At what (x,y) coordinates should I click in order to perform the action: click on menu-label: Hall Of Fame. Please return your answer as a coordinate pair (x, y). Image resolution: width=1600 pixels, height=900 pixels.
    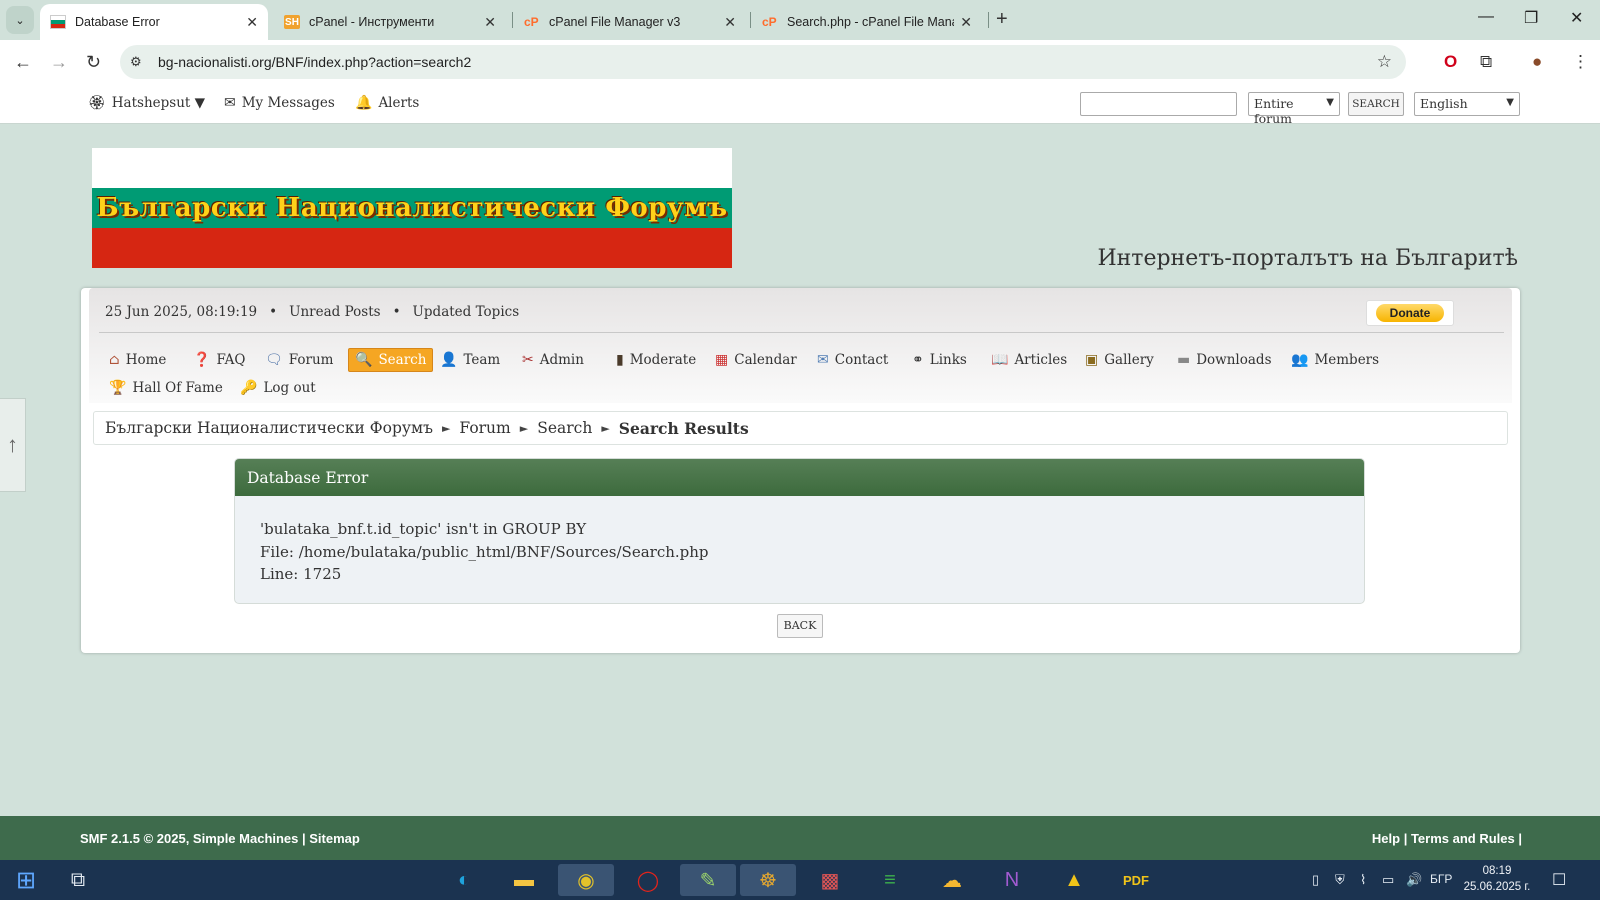
    Looking at the image, I should click on (177, 388).